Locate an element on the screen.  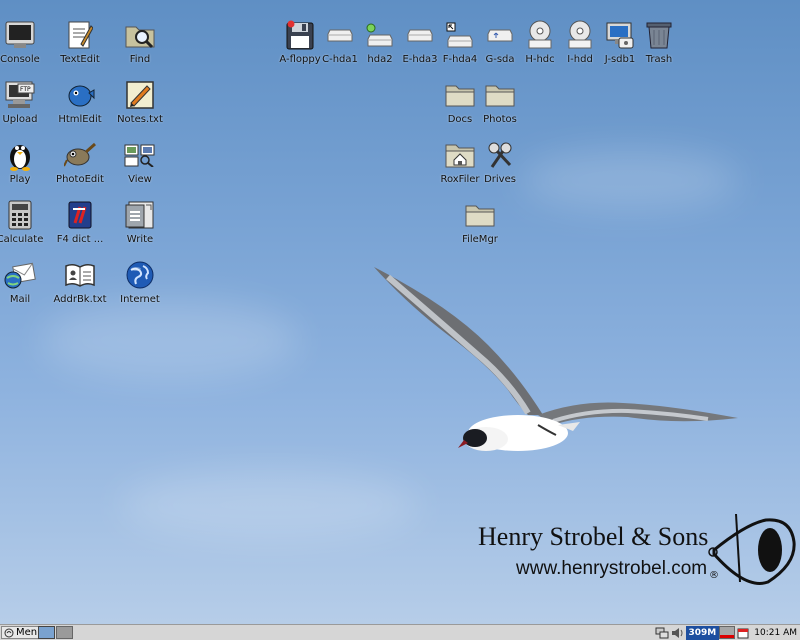
taskbar: Menu 309M 10:21 AM is located at coordinates (400, 632).